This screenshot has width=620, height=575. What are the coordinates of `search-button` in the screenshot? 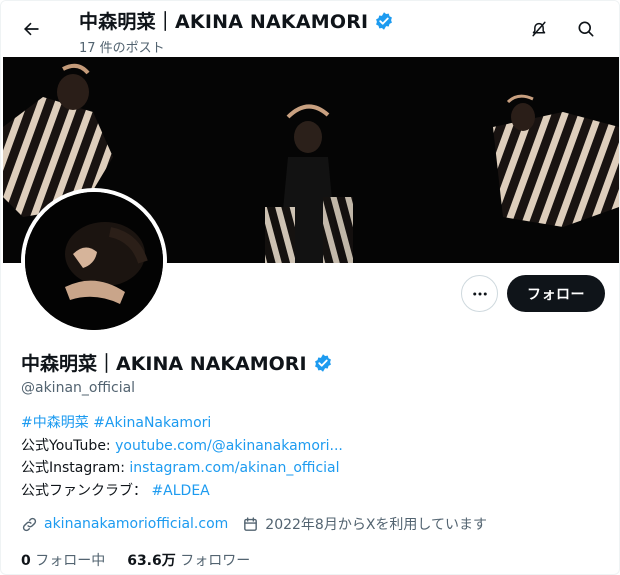 It's located at (586, 29).